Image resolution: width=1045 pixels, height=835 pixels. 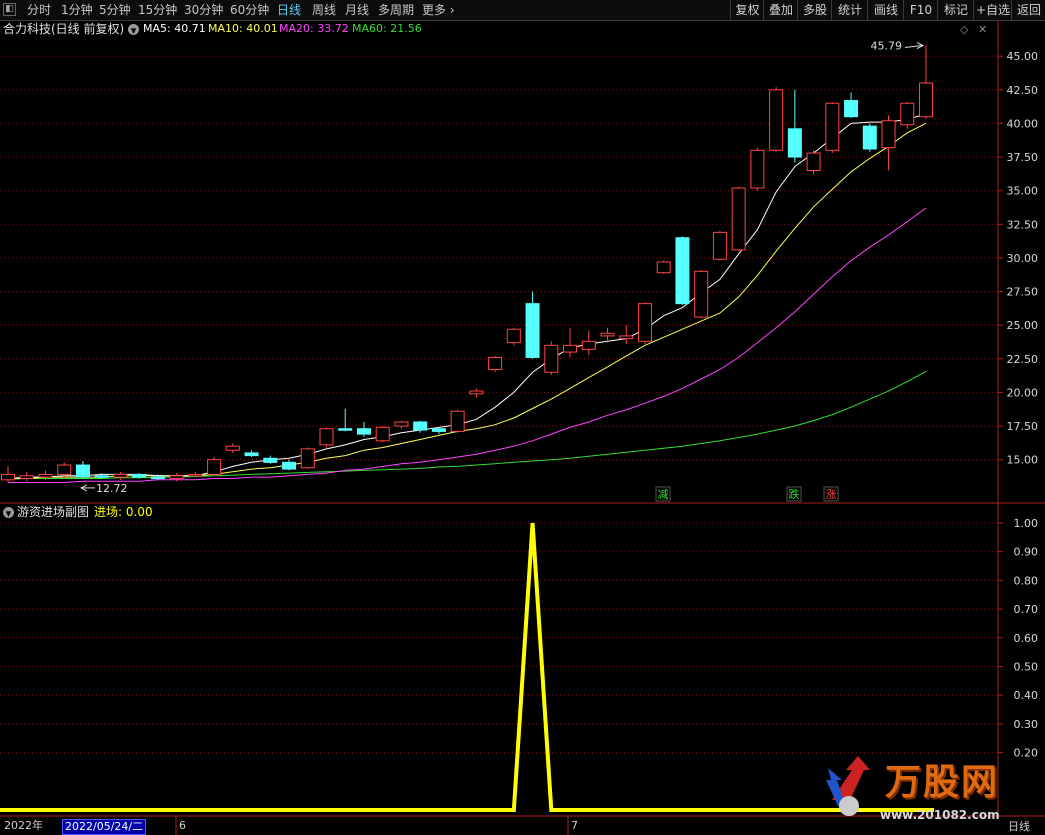 What do you see at coordinates (1023, 359) in the screenshot?
I see `price-label-3: 22.50` at bounding box center [1023, 359].